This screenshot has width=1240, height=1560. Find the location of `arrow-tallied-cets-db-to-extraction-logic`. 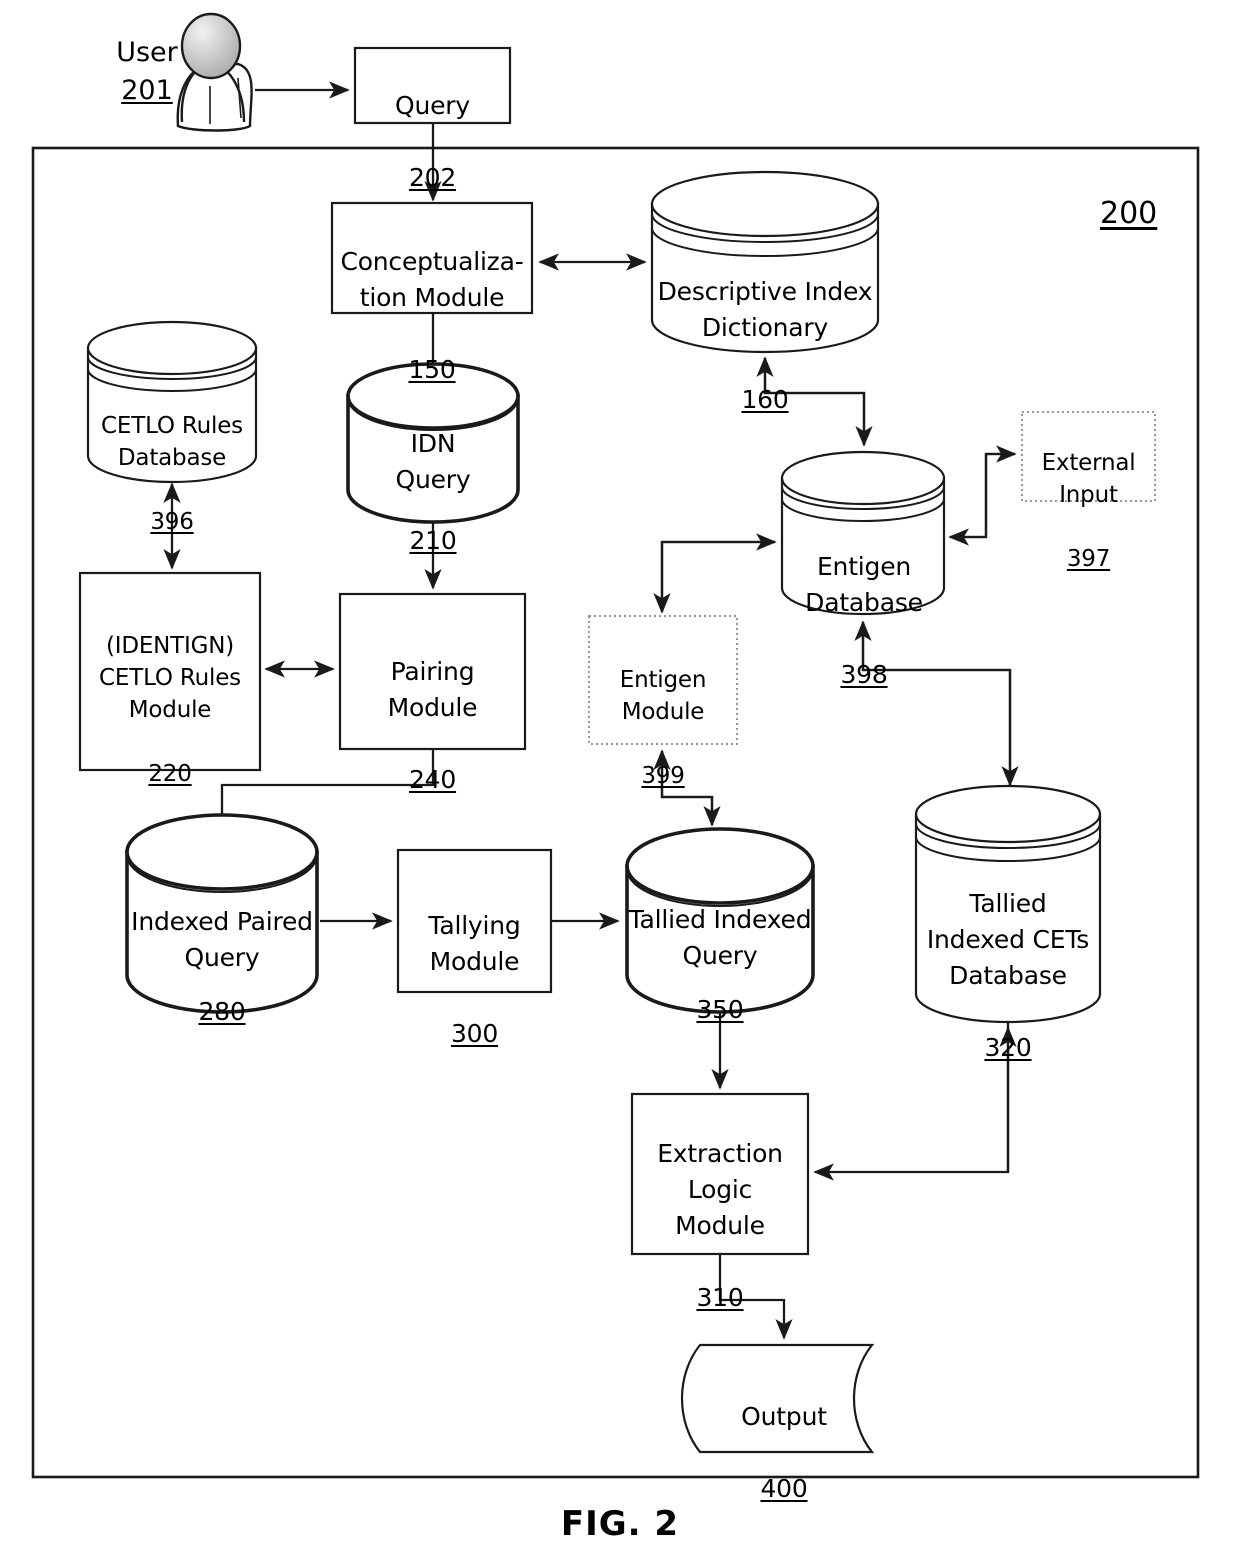

arrow-tallied-cets-db-to-extraction-logic is located at coordinates (911, 1101).